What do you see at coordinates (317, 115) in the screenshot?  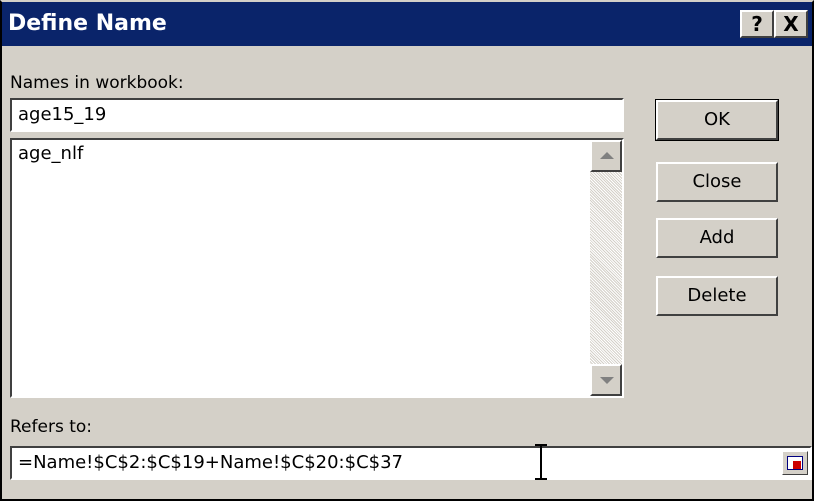 I see `name-input: age15_19` at bounding box center [317, 115].